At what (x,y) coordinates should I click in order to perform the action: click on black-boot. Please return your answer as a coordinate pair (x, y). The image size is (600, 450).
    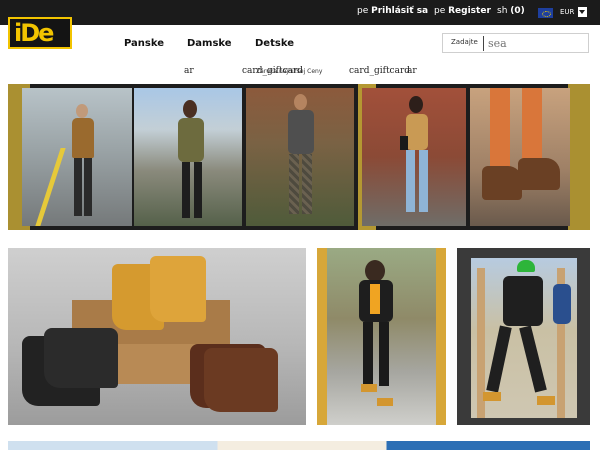
    Looking at the image, I should click on (81, 358).